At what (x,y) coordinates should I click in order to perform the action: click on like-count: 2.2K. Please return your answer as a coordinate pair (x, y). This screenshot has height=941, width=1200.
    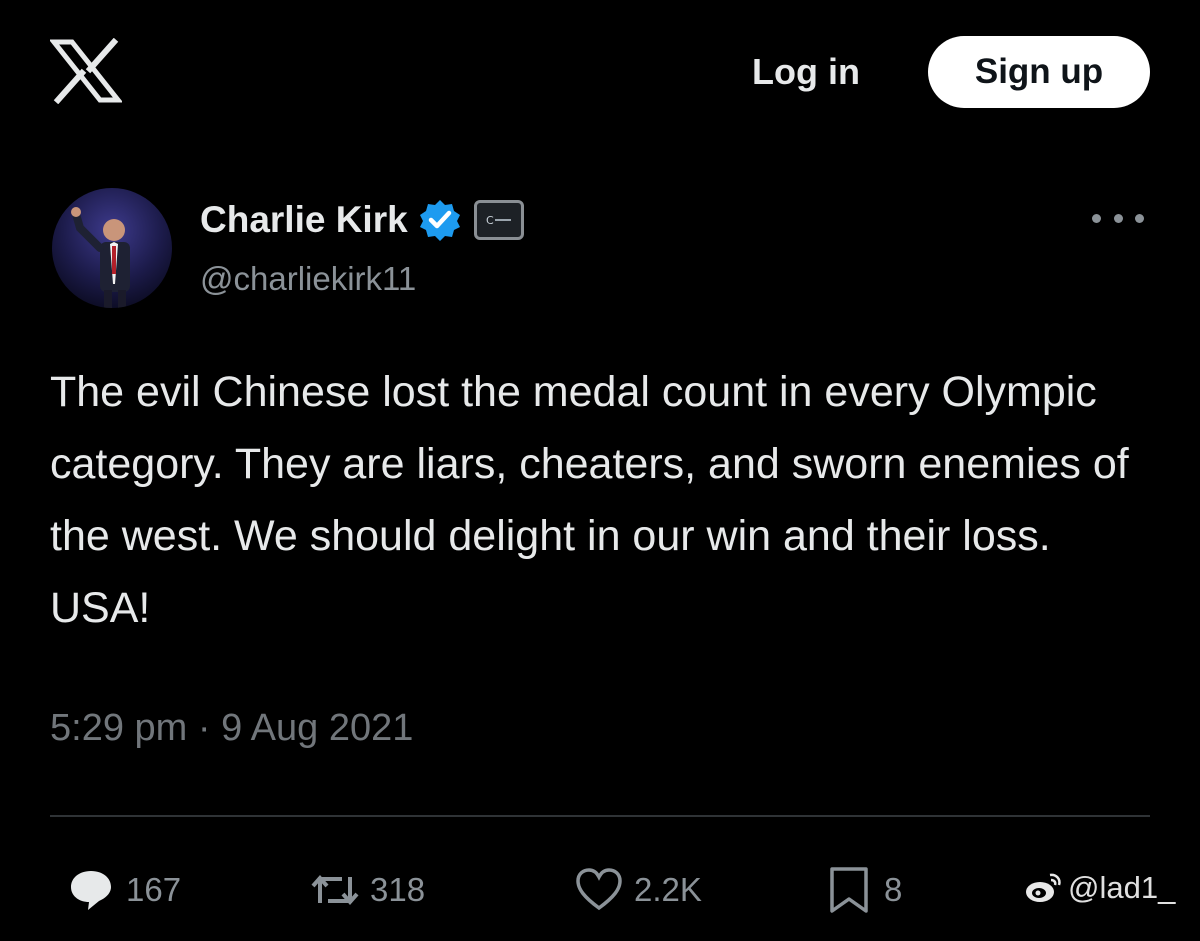
    Looking at the image, I should click on (668, 889).